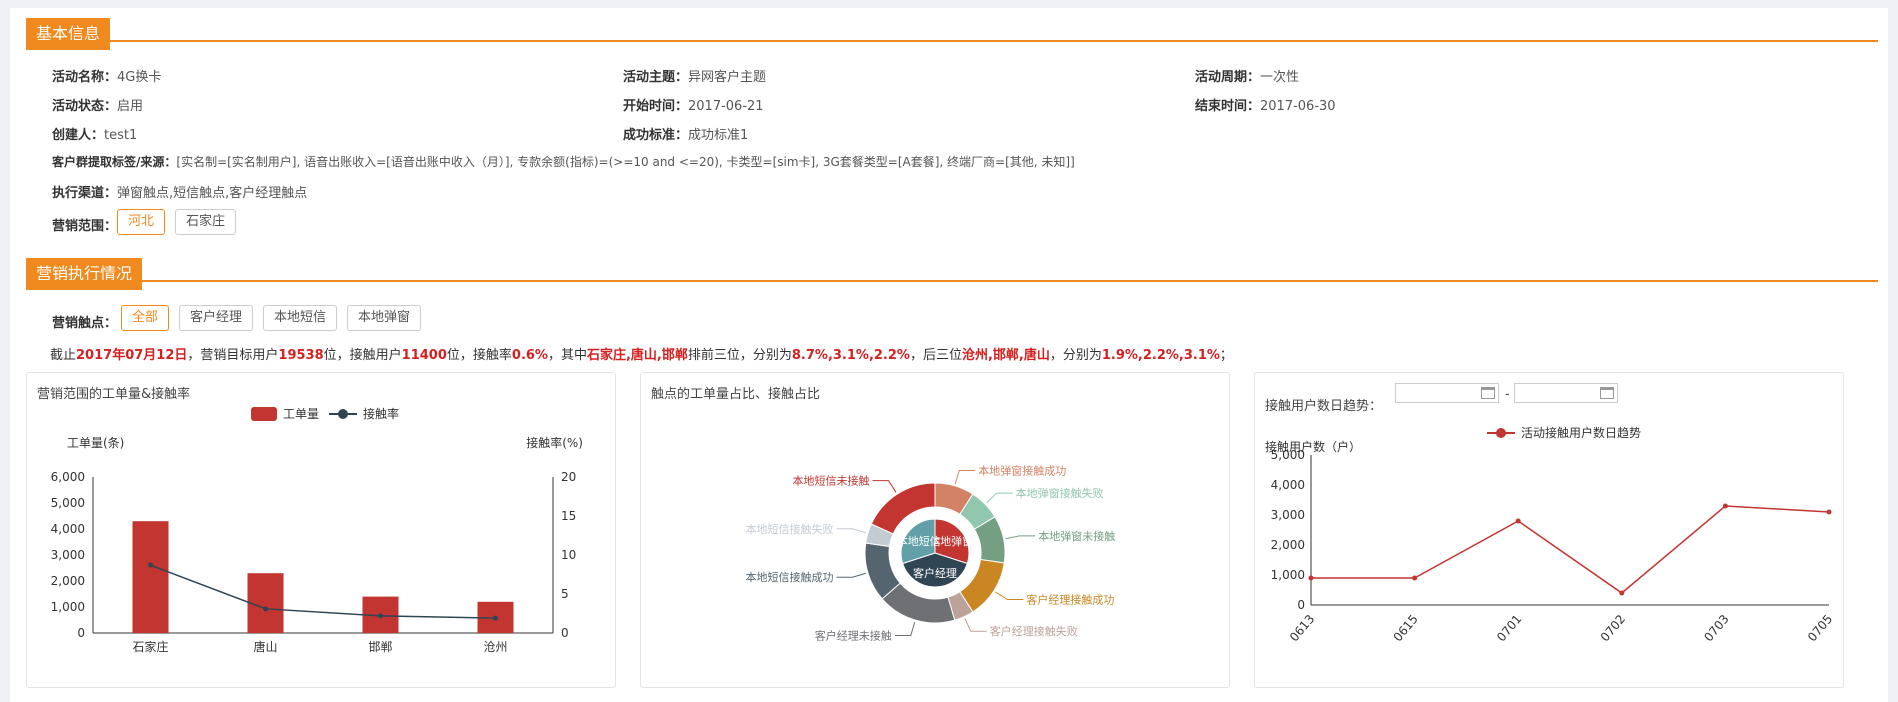 The image size is (1898, 702). I want to click on y2-tick-label: 10, so click(568, 555).